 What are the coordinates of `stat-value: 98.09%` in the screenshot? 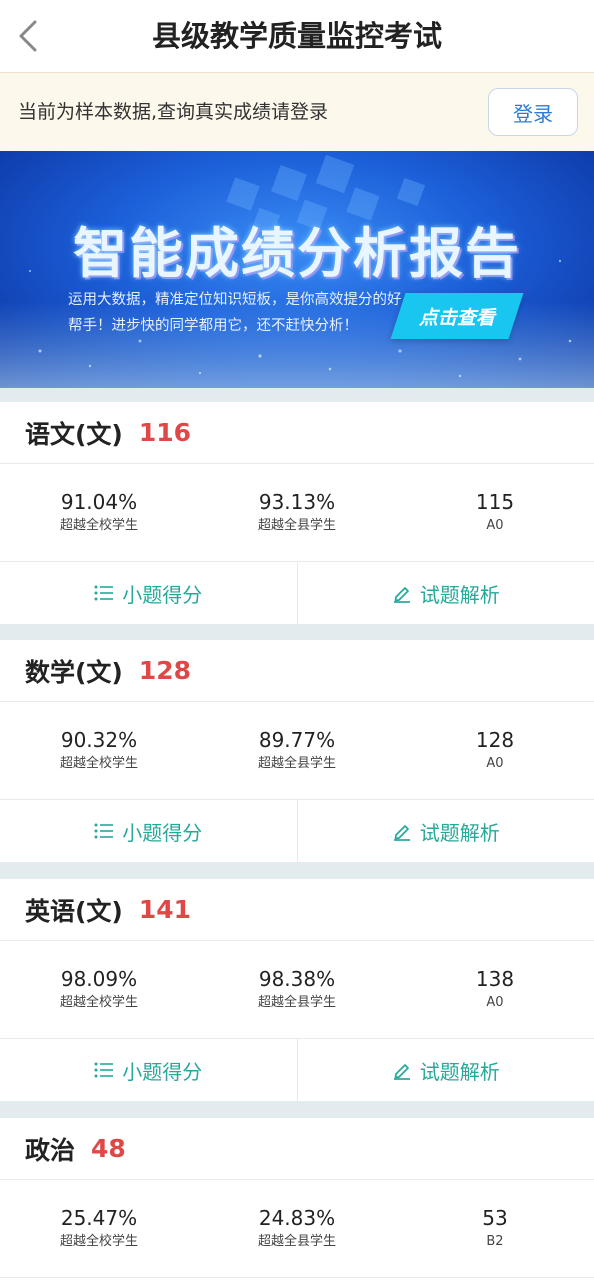 It's located at (99, 979).